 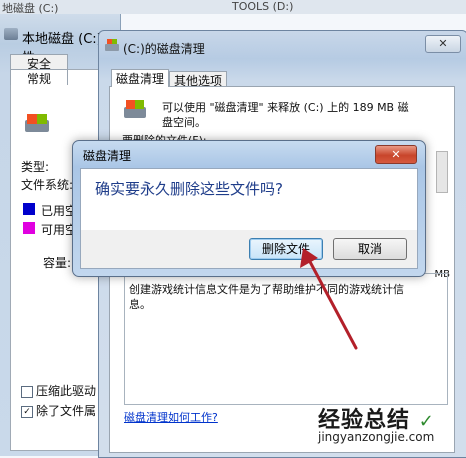 I want to click on drive-d-label: TOOLS (D:), so click(x=263, y=6).